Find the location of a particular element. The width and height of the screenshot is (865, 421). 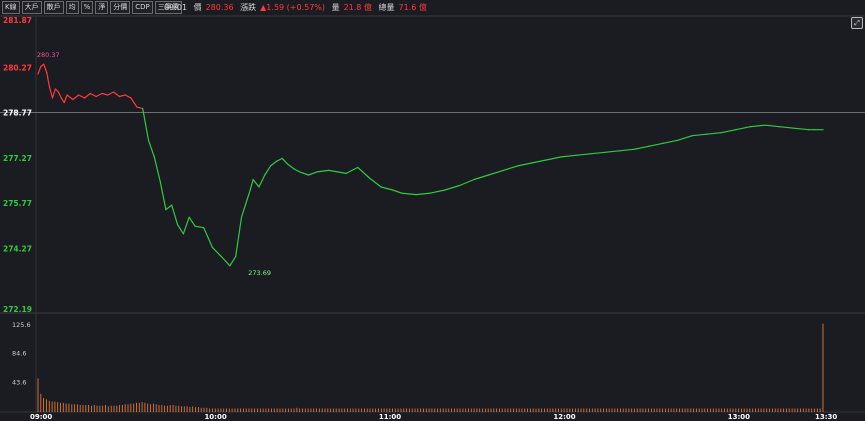

high-label: 280.37 is located at coordinates (48, 55).